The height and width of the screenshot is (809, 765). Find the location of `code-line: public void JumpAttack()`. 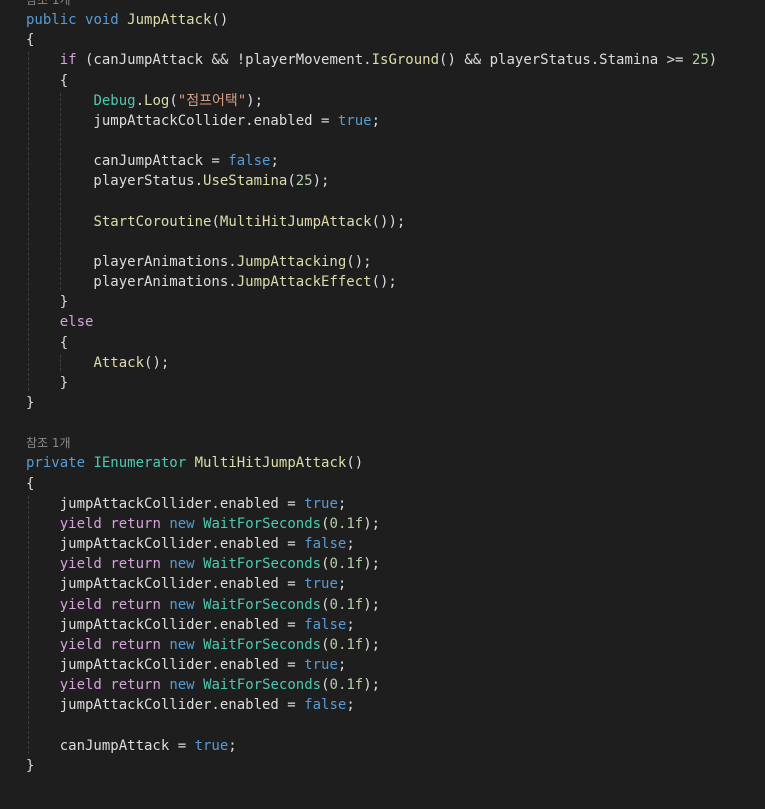

code-line: public void JumpAttack() is located at coordinates (127, 20).